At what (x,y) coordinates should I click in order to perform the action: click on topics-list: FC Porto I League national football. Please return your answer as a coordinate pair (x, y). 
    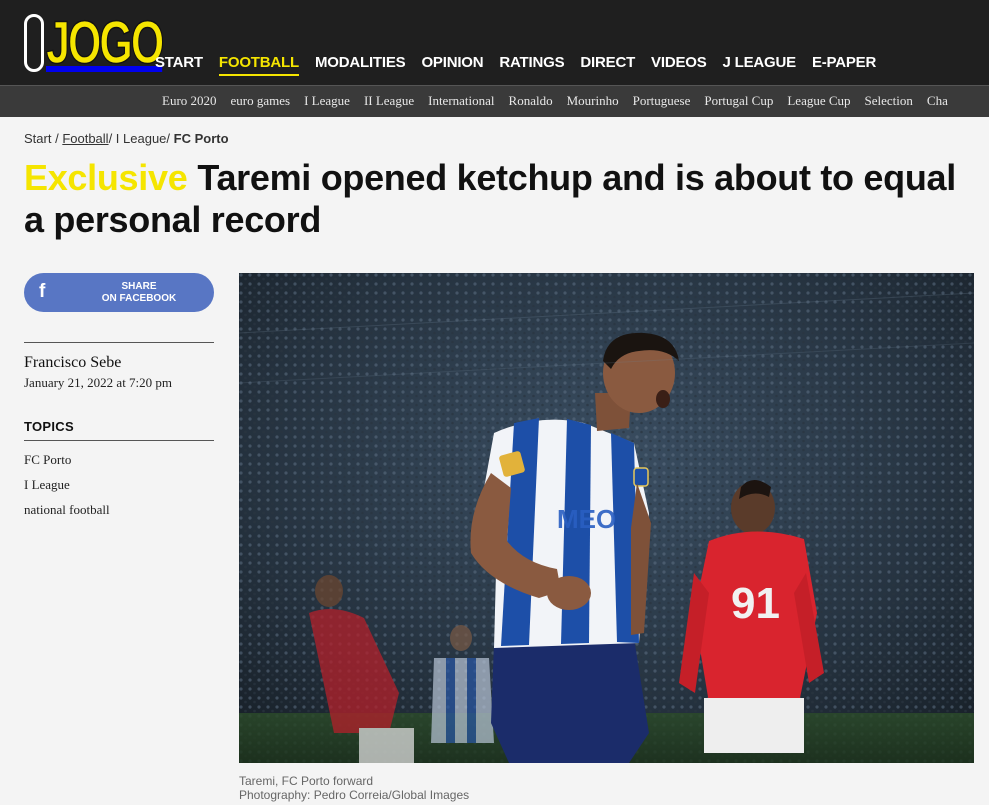
    Looking at the image, I should click on (67, 489).